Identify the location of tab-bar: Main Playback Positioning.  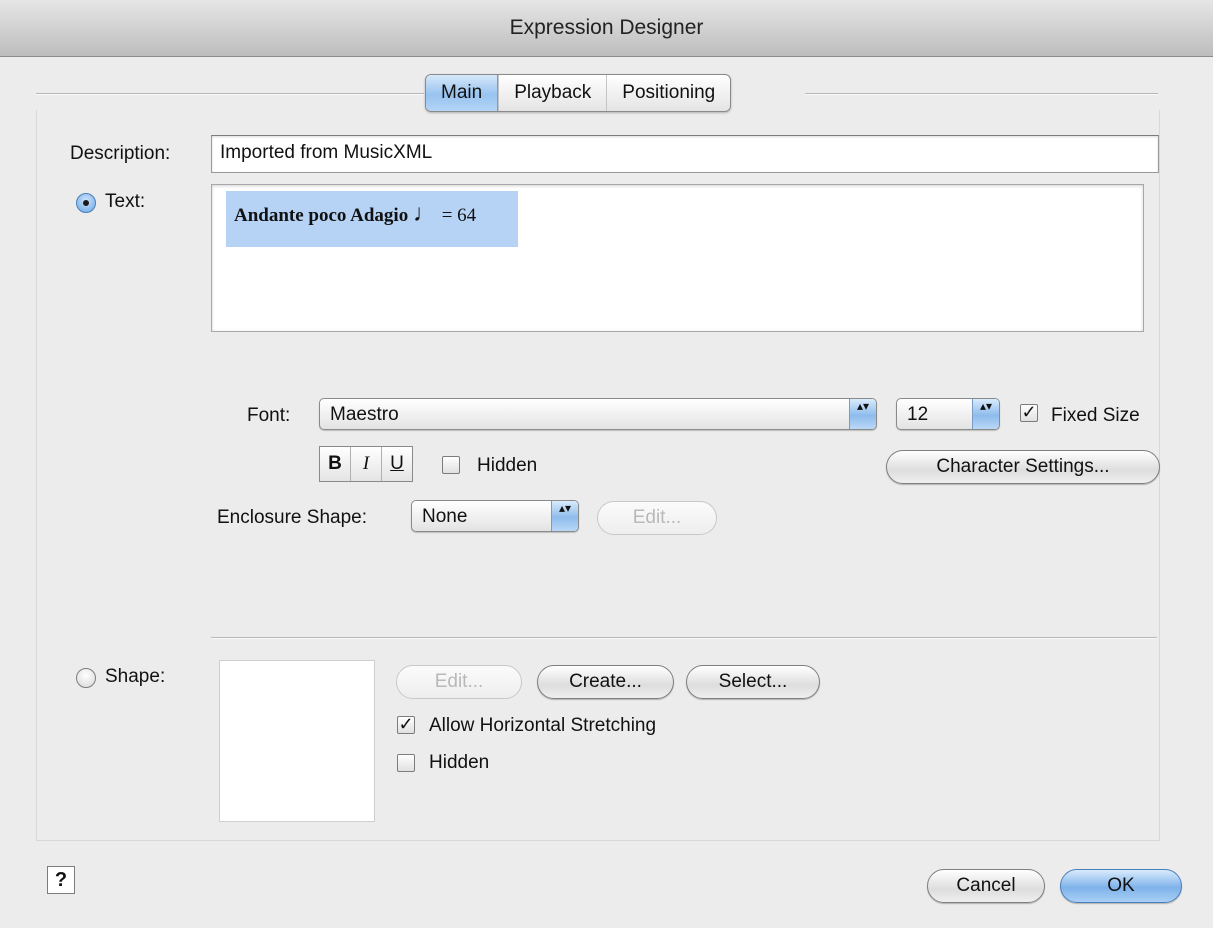
(578, 93).